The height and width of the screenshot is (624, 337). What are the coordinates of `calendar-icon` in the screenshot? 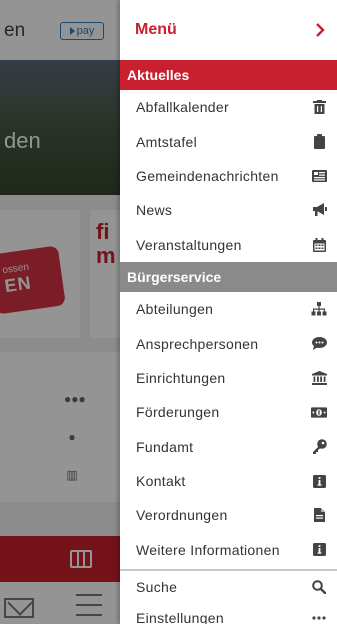 It's located at (319, 245).